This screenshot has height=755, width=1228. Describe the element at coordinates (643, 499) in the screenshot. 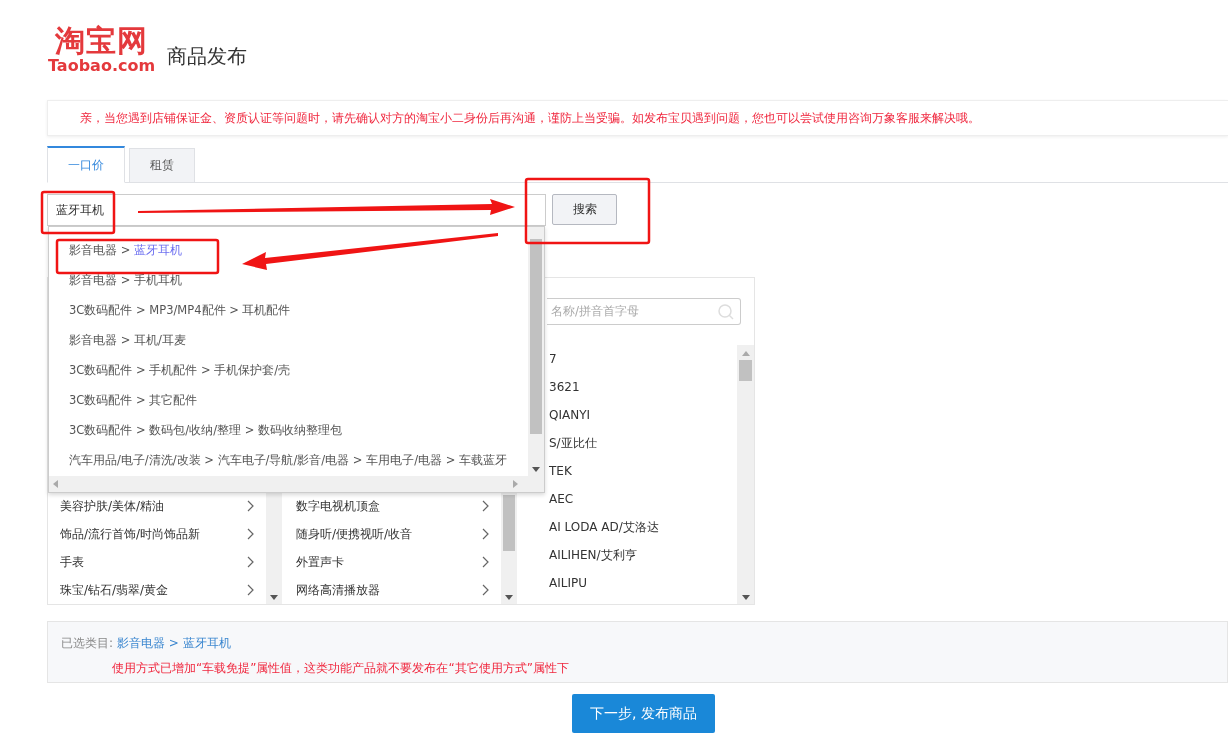

I see `brand-item: AEC` at that location.